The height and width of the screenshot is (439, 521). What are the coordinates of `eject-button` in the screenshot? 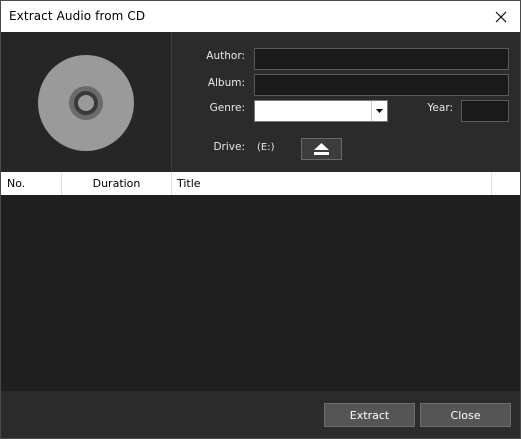 It's located at (321, 149).